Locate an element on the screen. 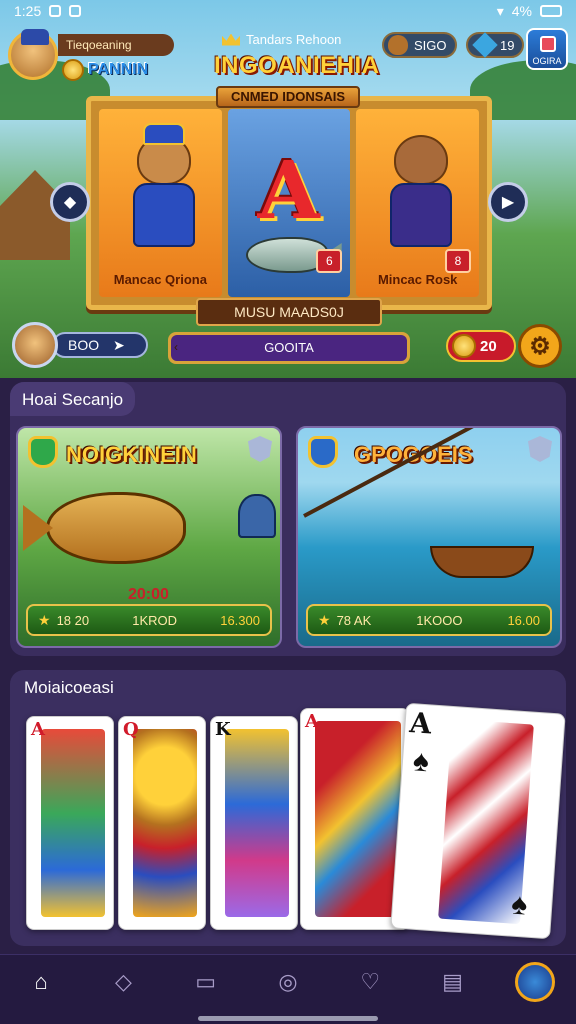 The height and width of the screenshot is (1024, 576). bonus-button: OGIRA is located at coordinates (547, 49).